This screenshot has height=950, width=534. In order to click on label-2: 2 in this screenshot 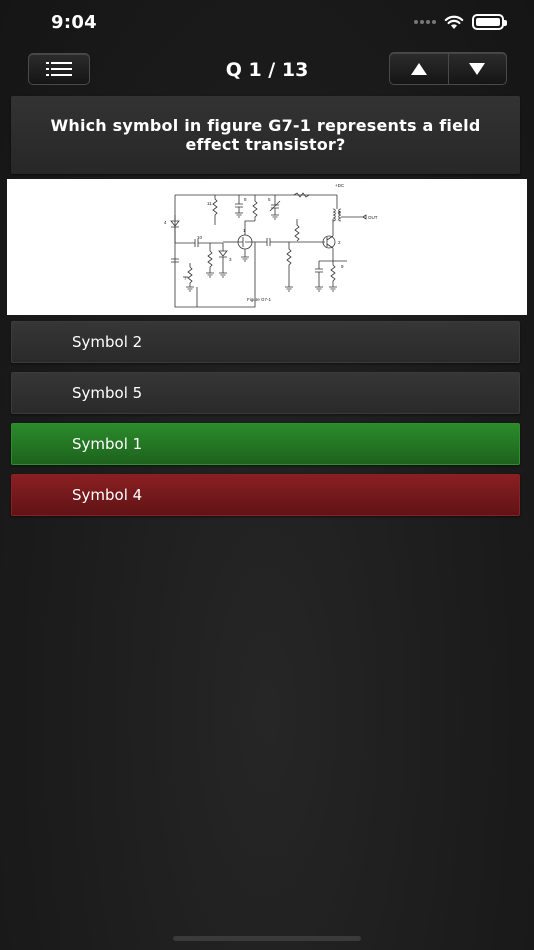, I will do `click(339, 242)`.